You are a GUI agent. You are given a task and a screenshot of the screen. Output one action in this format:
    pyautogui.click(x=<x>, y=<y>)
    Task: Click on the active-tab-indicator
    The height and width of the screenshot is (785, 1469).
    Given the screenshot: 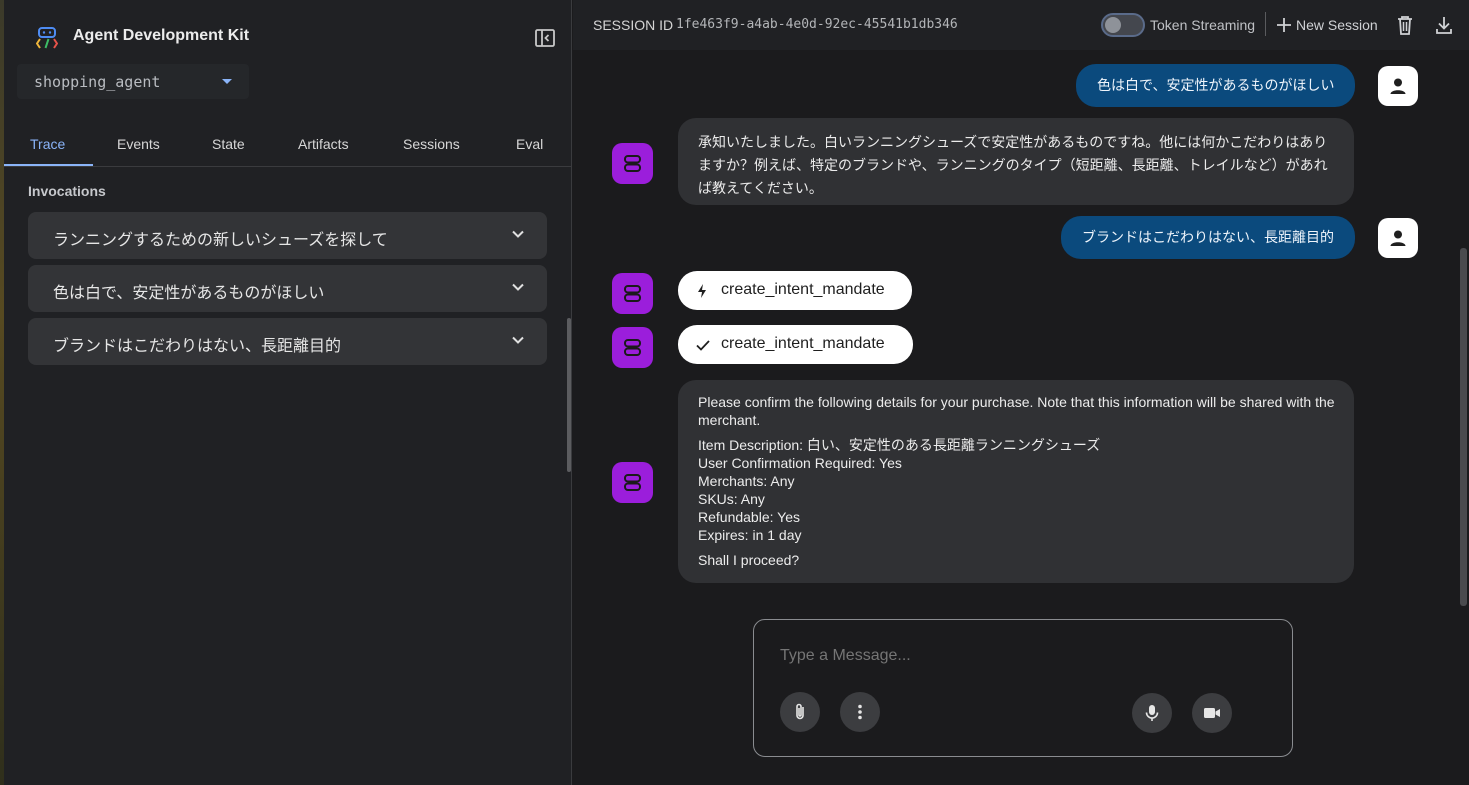 What is the action you would take?
    pyautogui.click(x=48, y=165)
    